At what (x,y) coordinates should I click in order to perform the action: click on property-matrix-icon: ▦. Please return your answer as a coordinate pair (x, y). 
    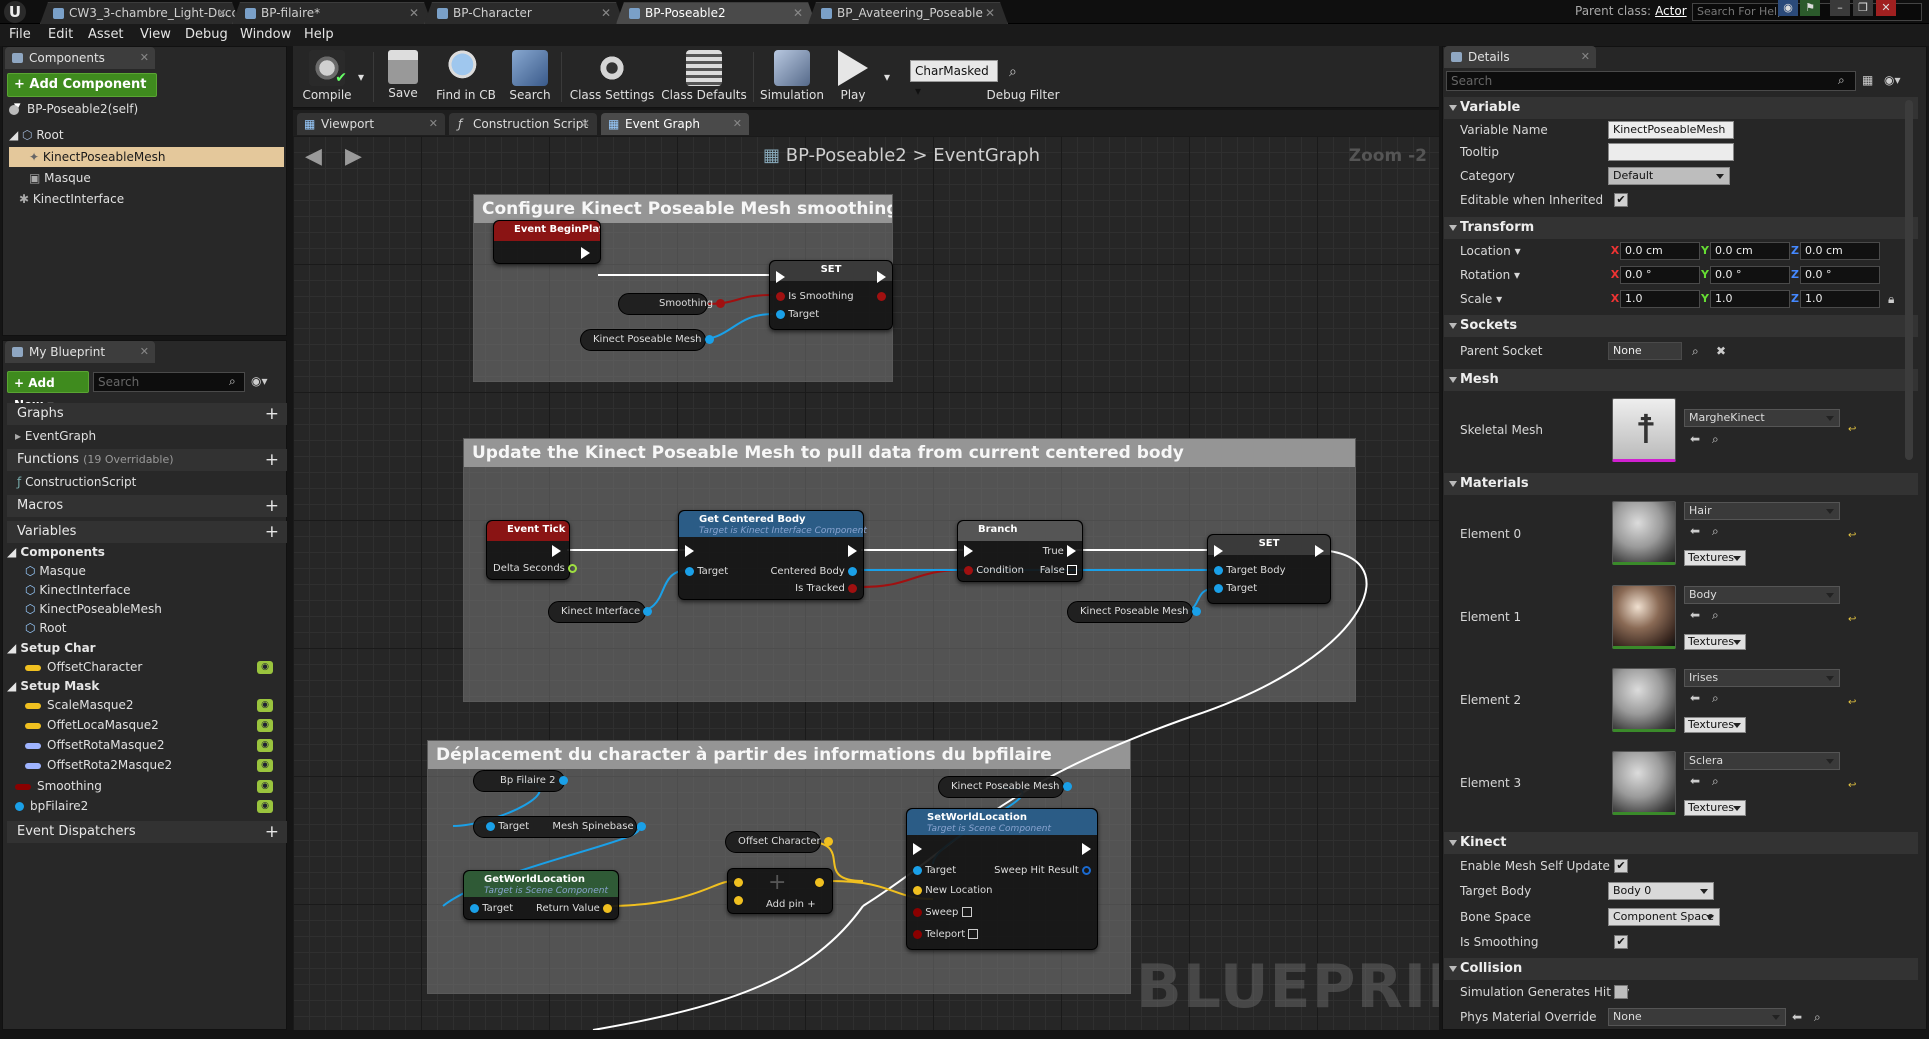
    Looking at the image, I should click on (1867, 80).